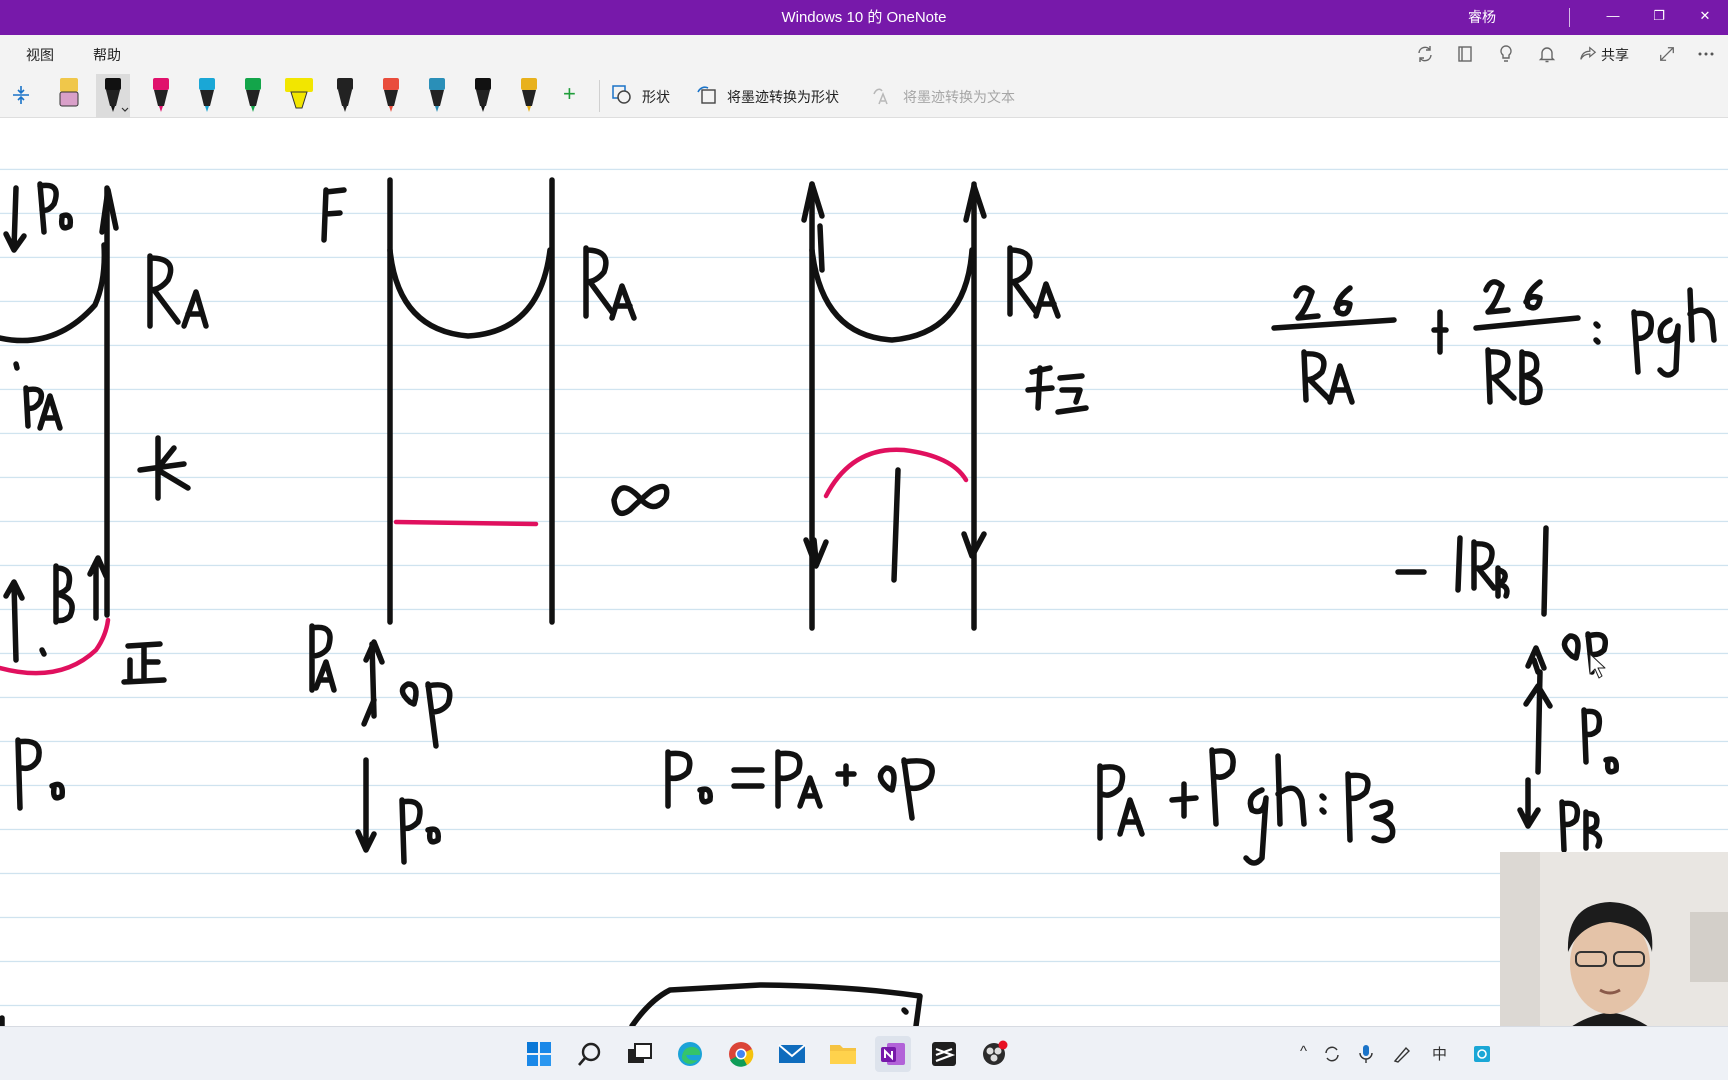 This screenshot has width=1728, height=1080. I want to click on yellow-highlighter-tool, so click(299, 96).